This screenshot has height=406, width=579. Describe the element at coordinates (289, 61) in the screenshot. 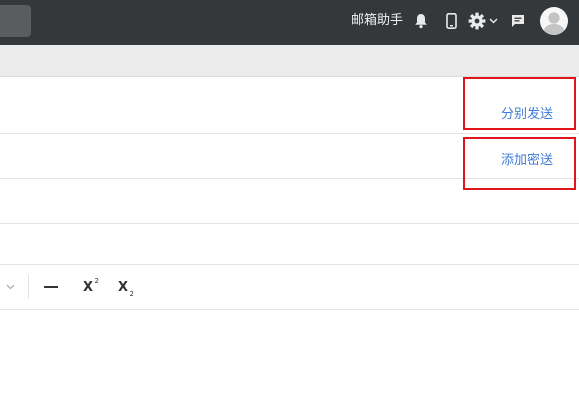

I see `sub-header-bar` at that location.